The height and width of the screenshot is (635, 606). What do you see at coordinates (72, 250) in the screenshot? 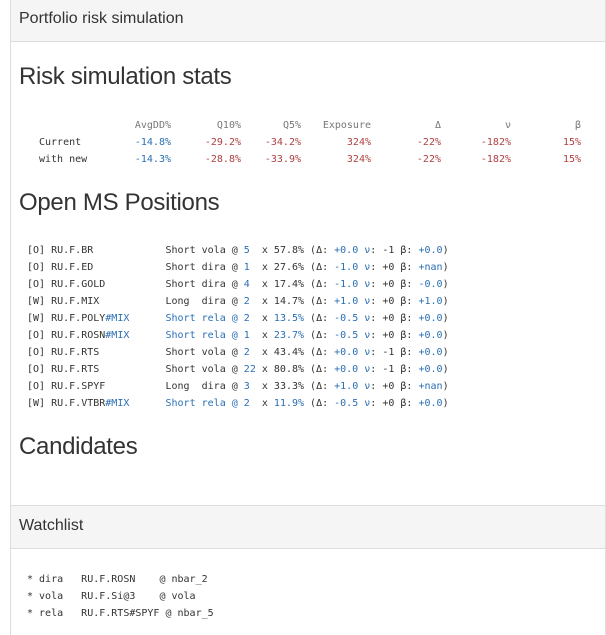
I see `position-ticker: RU.F.BR` at bounding box center [72, 250].